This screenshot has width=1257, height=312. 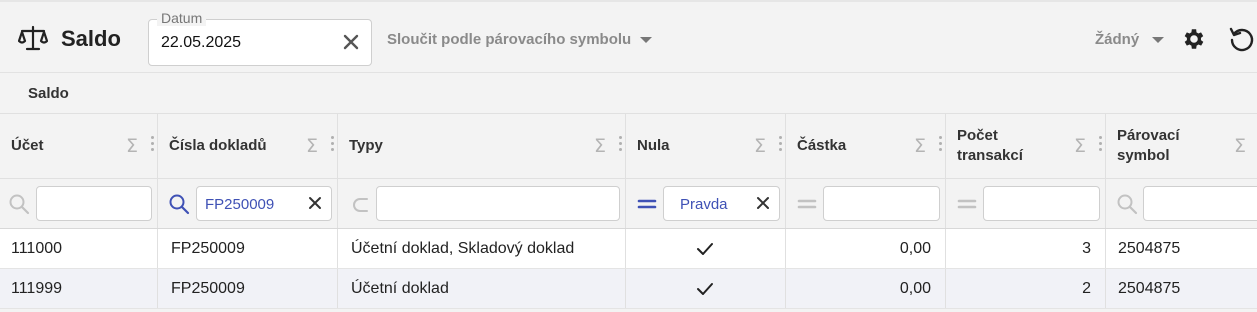 I want to click on zero-filter-input: Pravda, so click(x=721, y=203).